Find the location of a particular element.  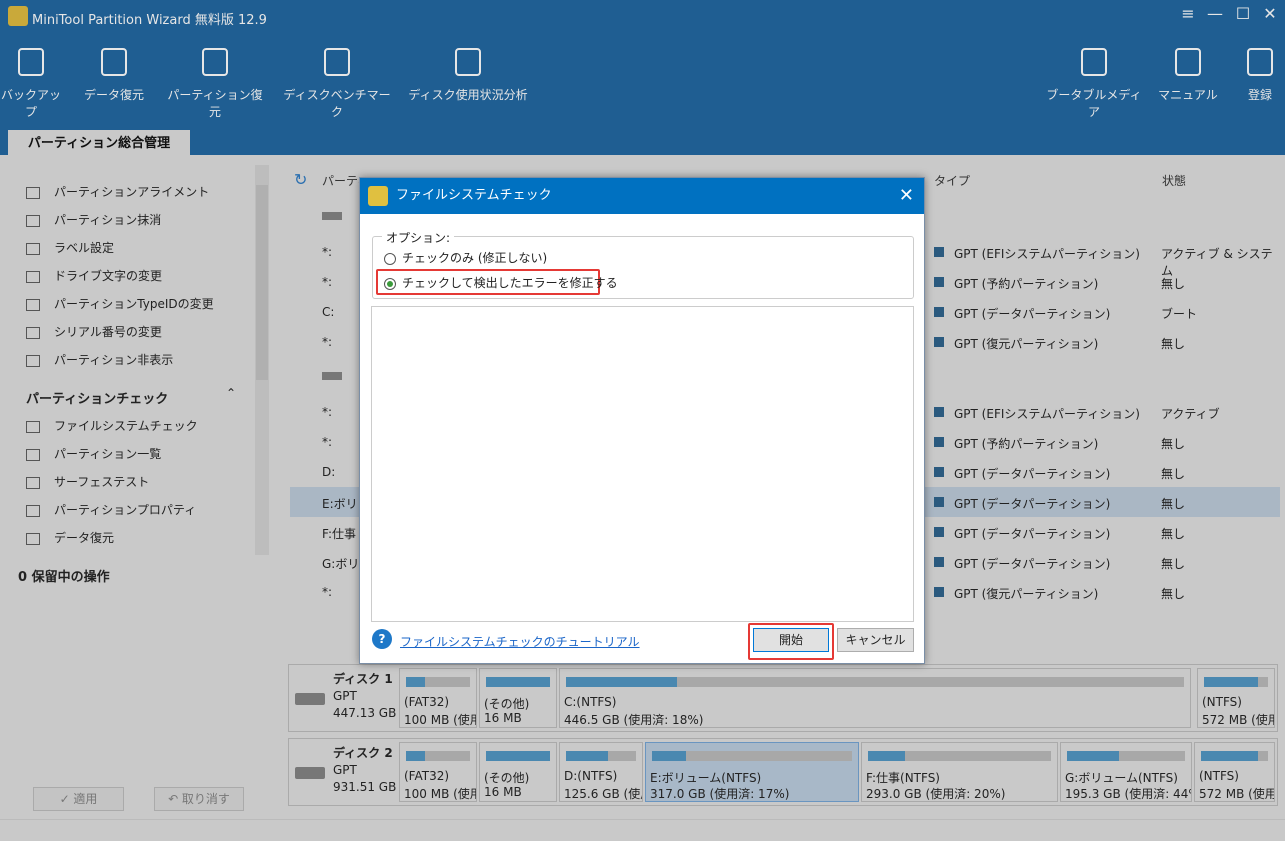

properties-icon is located at coordinates (33, 510).